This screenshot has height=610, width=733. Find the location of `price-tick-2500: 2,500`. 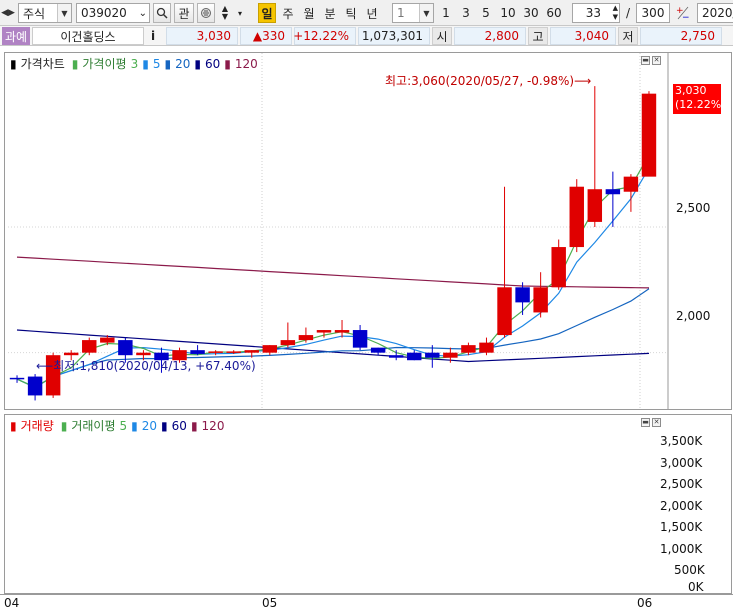

price-tick-2500: 2,500 is located at coordinates (693, 208).